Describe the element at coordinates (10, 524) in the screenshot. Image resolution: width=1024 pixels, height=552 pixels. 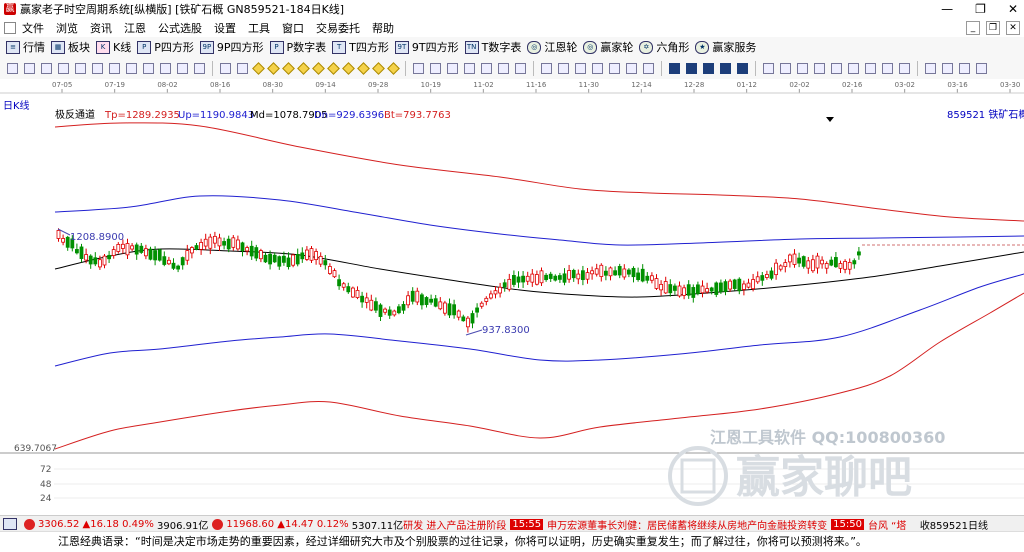
I see `grid-icon` at that location.